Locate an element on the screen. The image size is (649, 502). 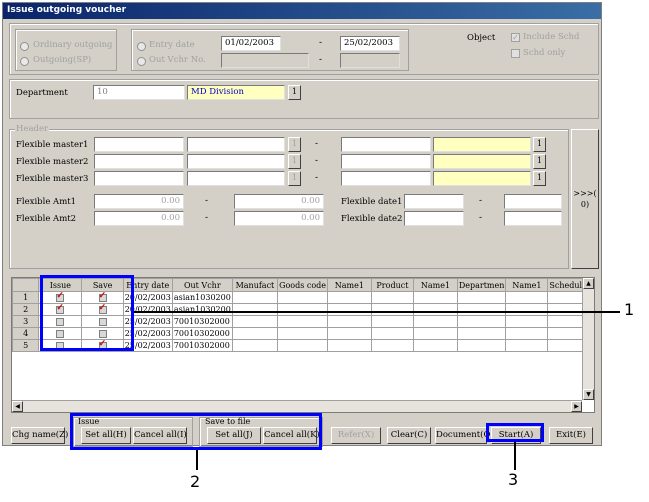
out-vchr-cell: asian1030200 is located at coordinates (202, 297).